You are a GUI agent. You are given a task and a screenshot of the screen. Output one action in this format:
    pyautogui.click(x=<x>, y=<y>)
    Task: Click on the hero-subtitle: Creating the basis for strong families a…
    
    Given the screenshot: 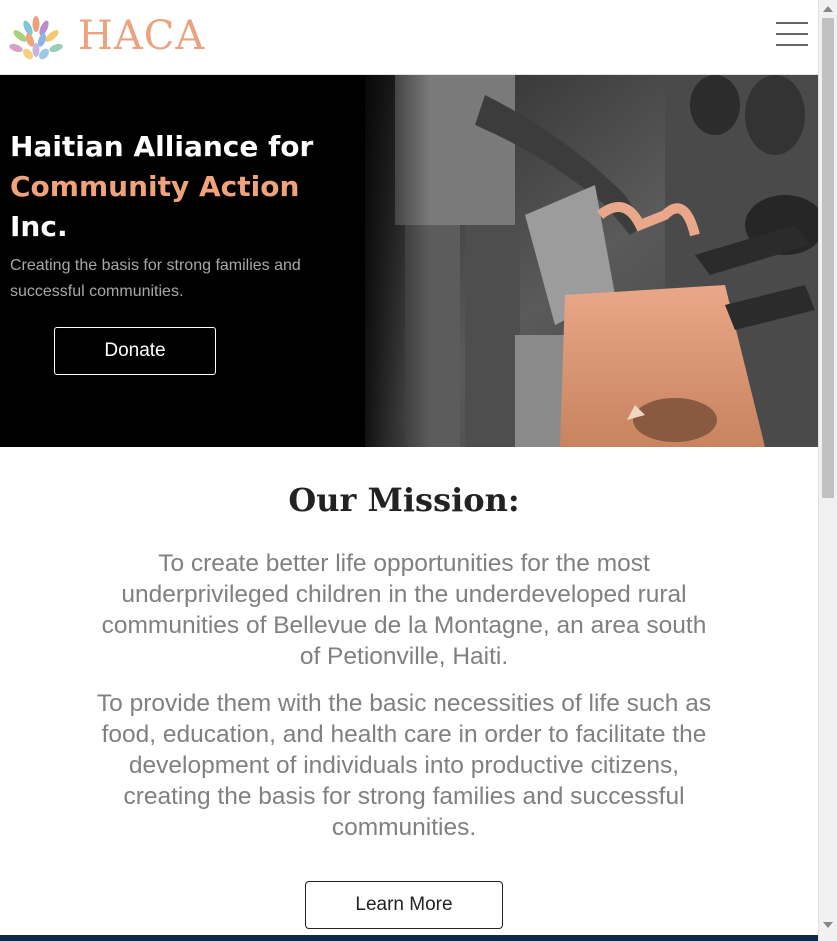 What is the action you would take?
    pyautogui.click(x=155, y=278)
    